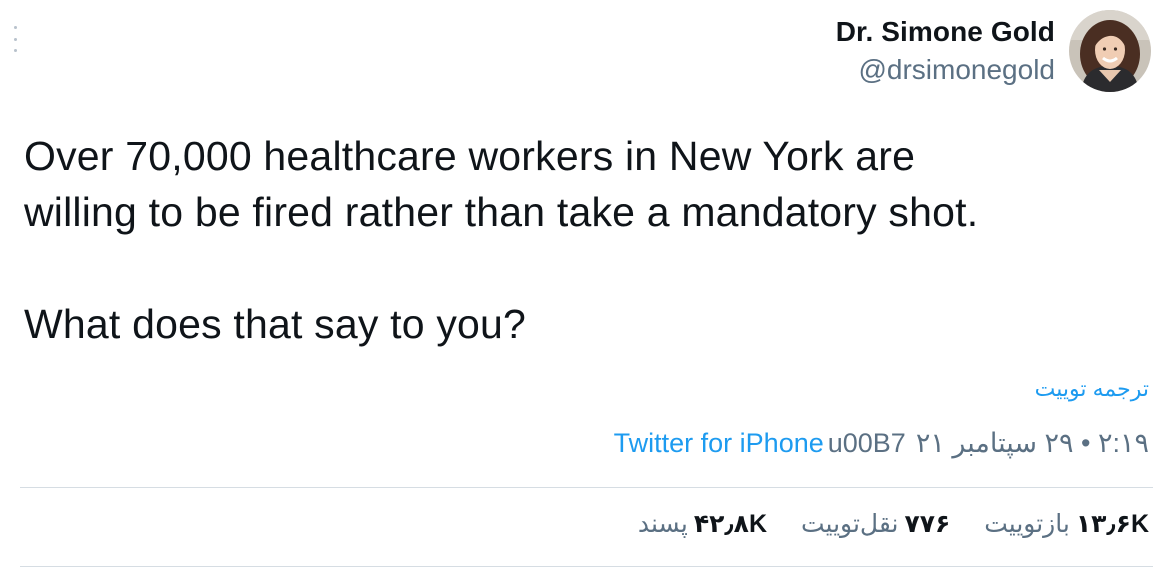 The height and width of the screenshot is (570, 1161). I want to click on avatar-photo-icon, so click(1110, 51).